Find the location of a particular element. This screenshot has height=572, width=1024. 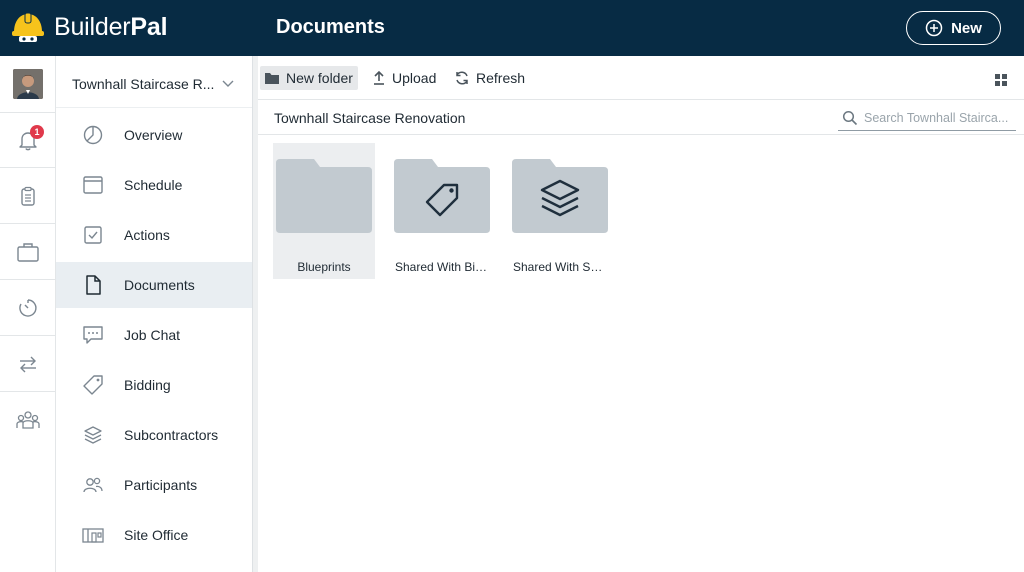

nav-label-schedule: Schedule is located at coordinates (153, 185).